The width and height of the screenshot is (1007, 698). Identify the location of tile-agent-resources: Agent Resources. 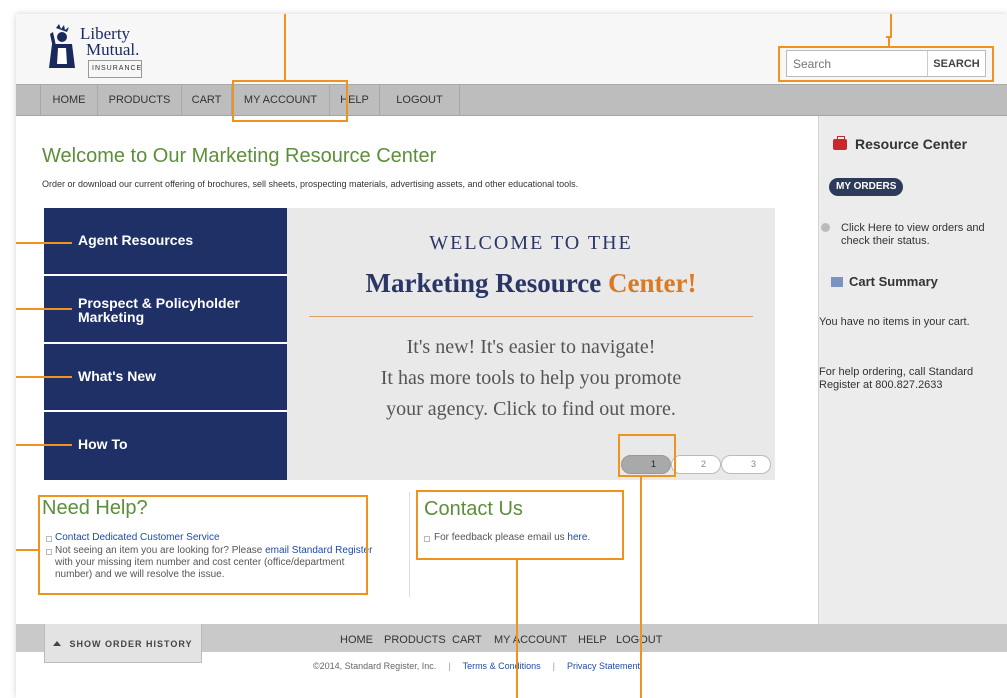
(165, 242).